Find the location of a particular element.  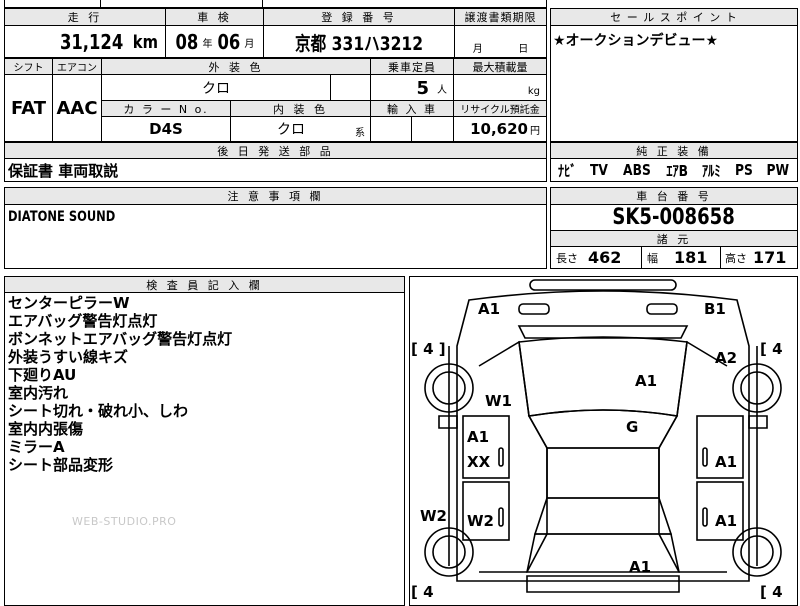

hood-shape is located at coordinates (603, 376).